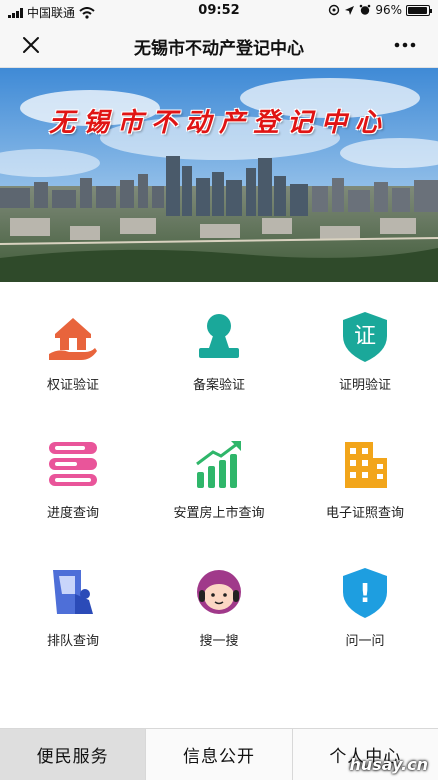 The width and height of the screenshot is (438, 780). I want to click on grid-item-label: 权证验证, so click(72, 385).